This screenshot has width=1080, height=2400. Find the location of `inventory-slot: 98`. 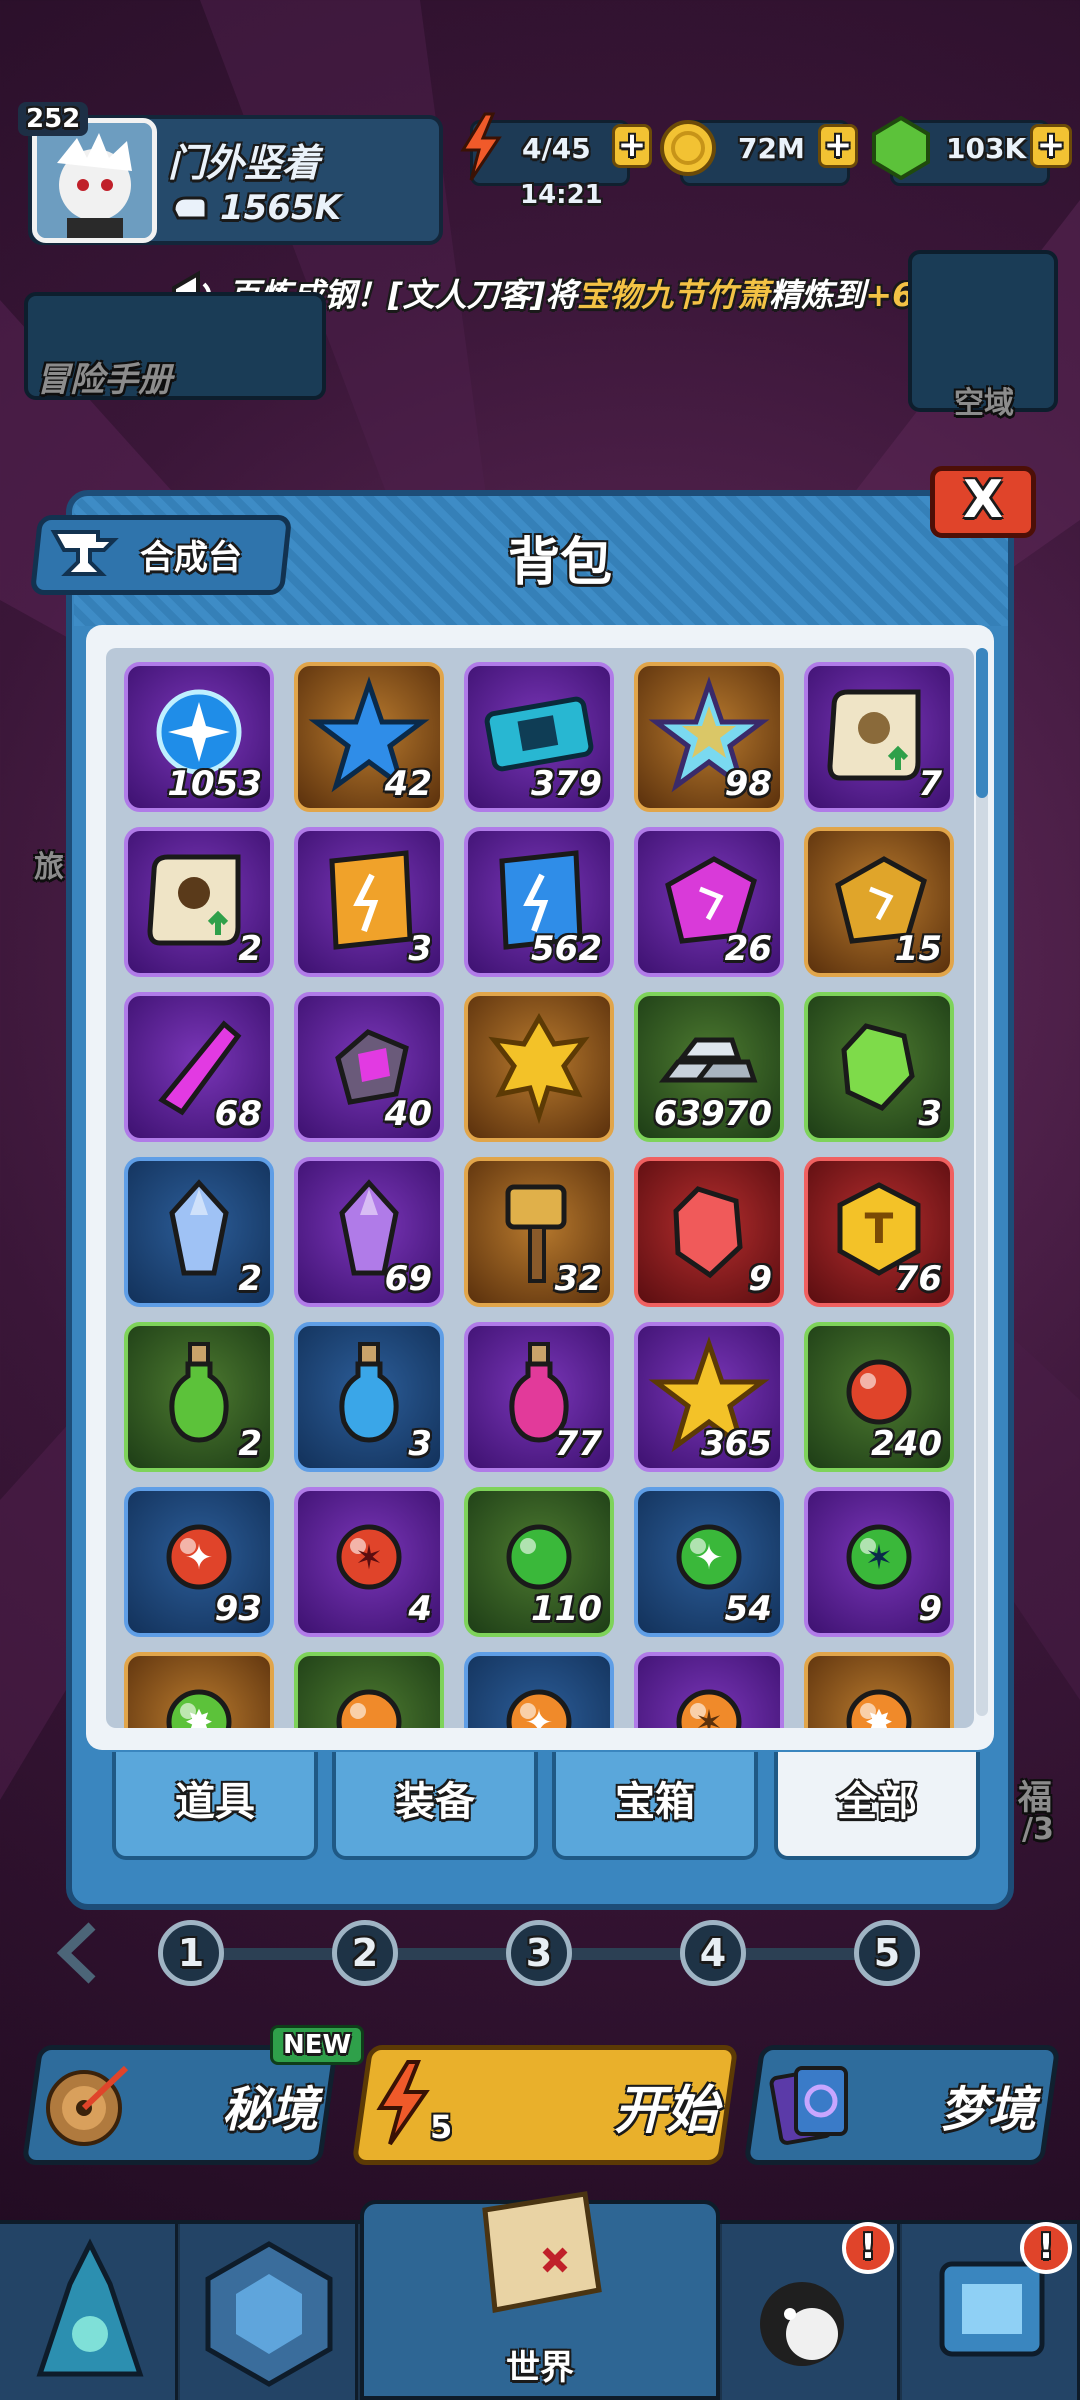

inventory-slot: 98 is located at coordinates (709, 737).